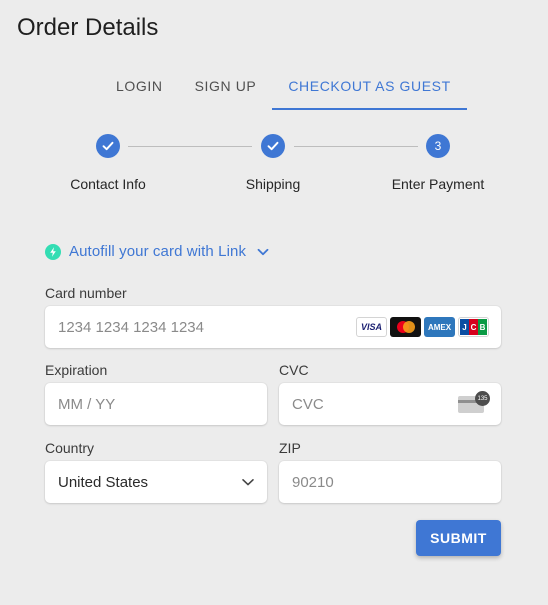 The width and height of the screenshot is (548, 605). Describe the element at coordinates (438, 184) in the screenshot. I see `step-label: Enter Payment` at that location.